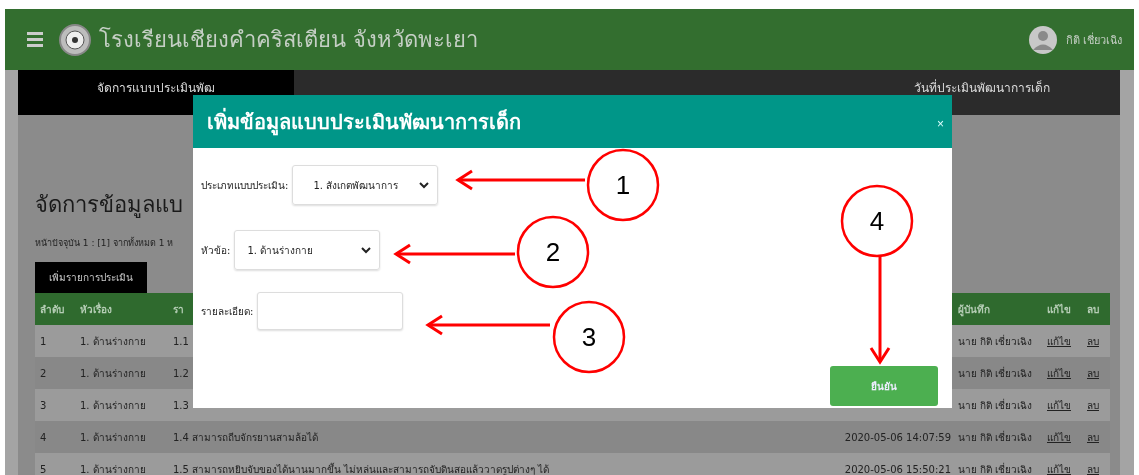 The height and width of the screenshot is (475, 1139). What do you see at coordinates (245, 185) in the screenshot?
I see `field-label: ประเภทแบบประเมิน:` at bounding box center [245, 185].